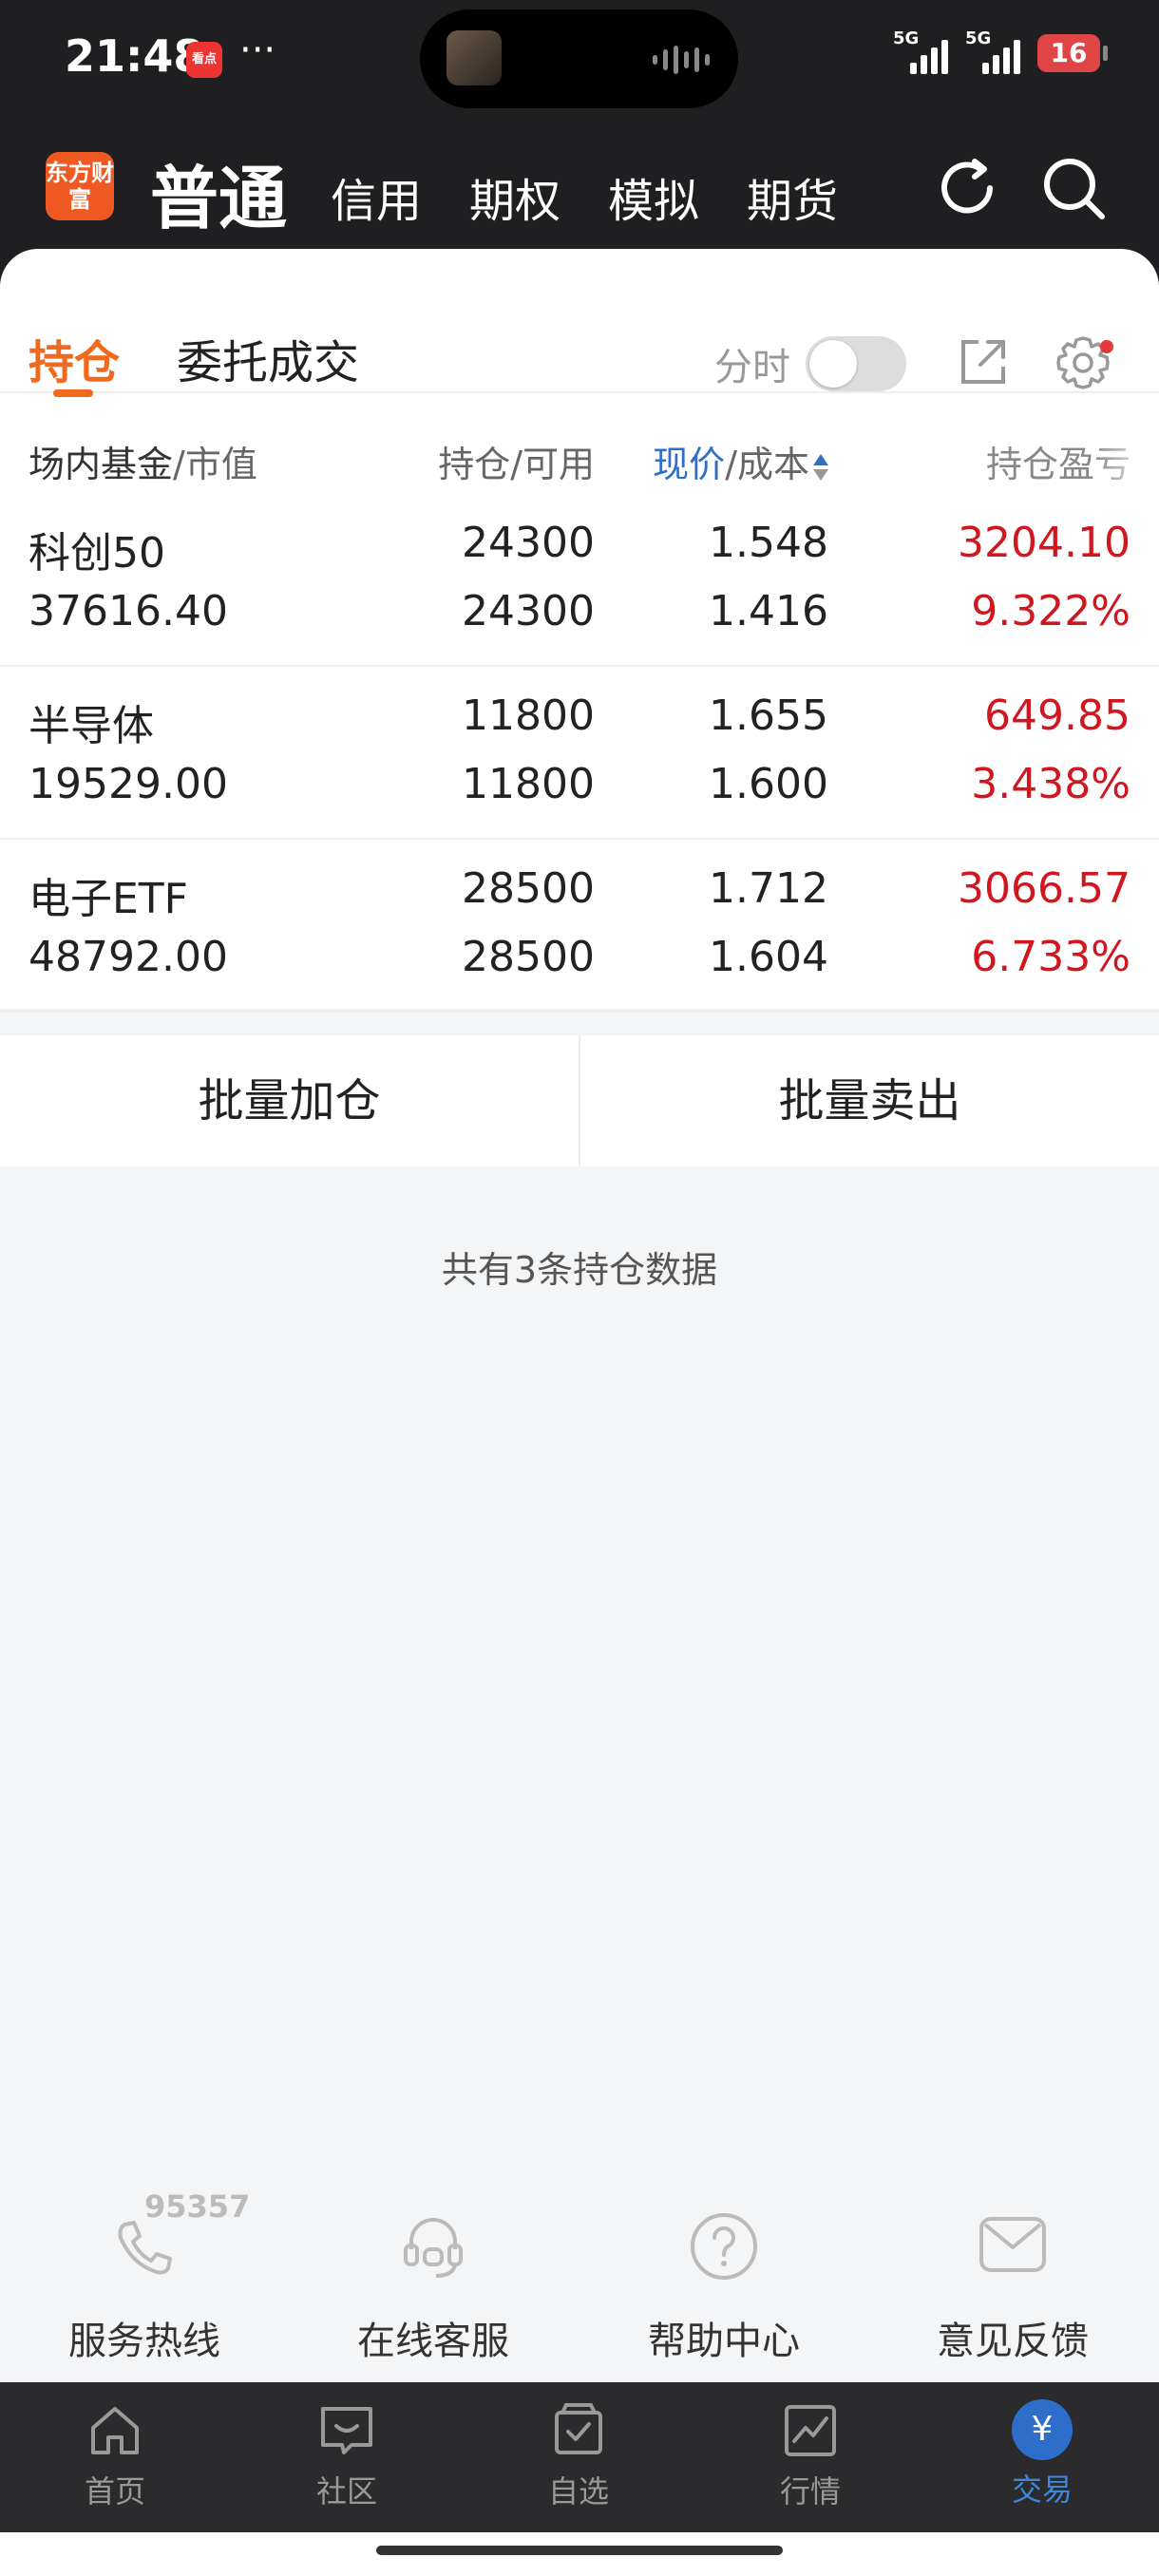  I want to click on batch-actions: 批量加仓 批量卖出, so click(579, 1100).